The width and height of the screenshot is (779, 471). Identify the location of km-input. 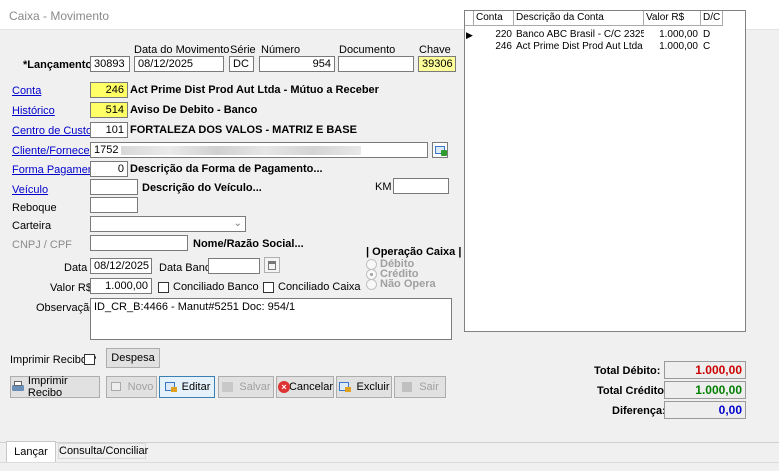
(421, 186).